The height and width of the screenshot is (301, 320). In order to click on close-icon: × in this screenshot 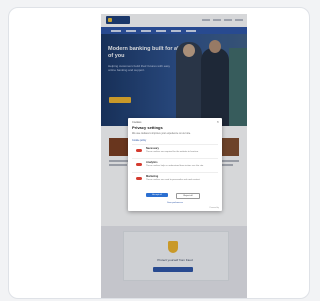, I will do `click(218, 122)`.